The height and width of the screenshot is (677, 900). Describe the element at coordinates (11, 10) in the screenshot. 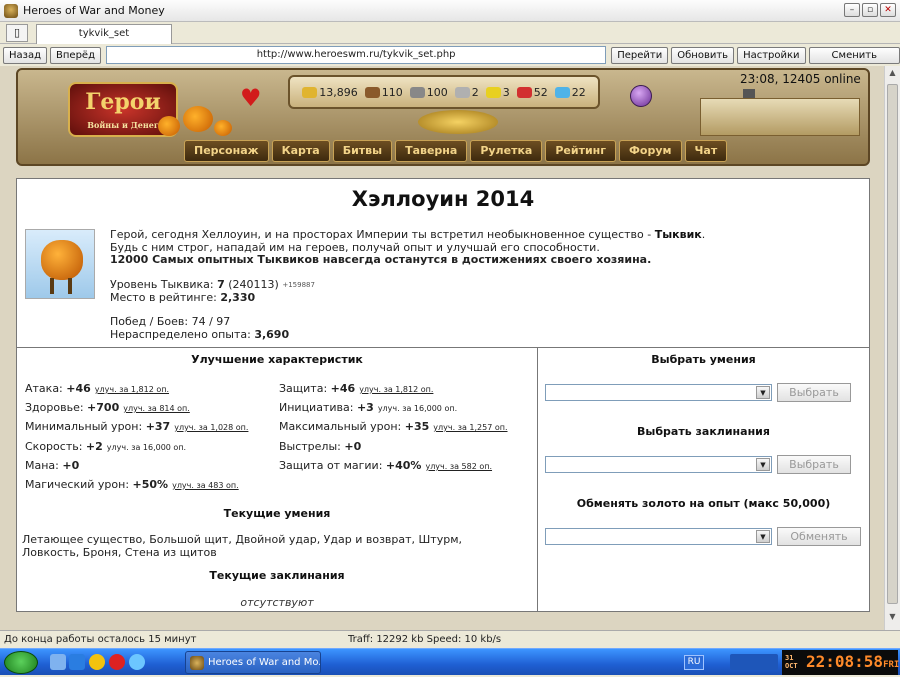

I see `app-icon` at that location.